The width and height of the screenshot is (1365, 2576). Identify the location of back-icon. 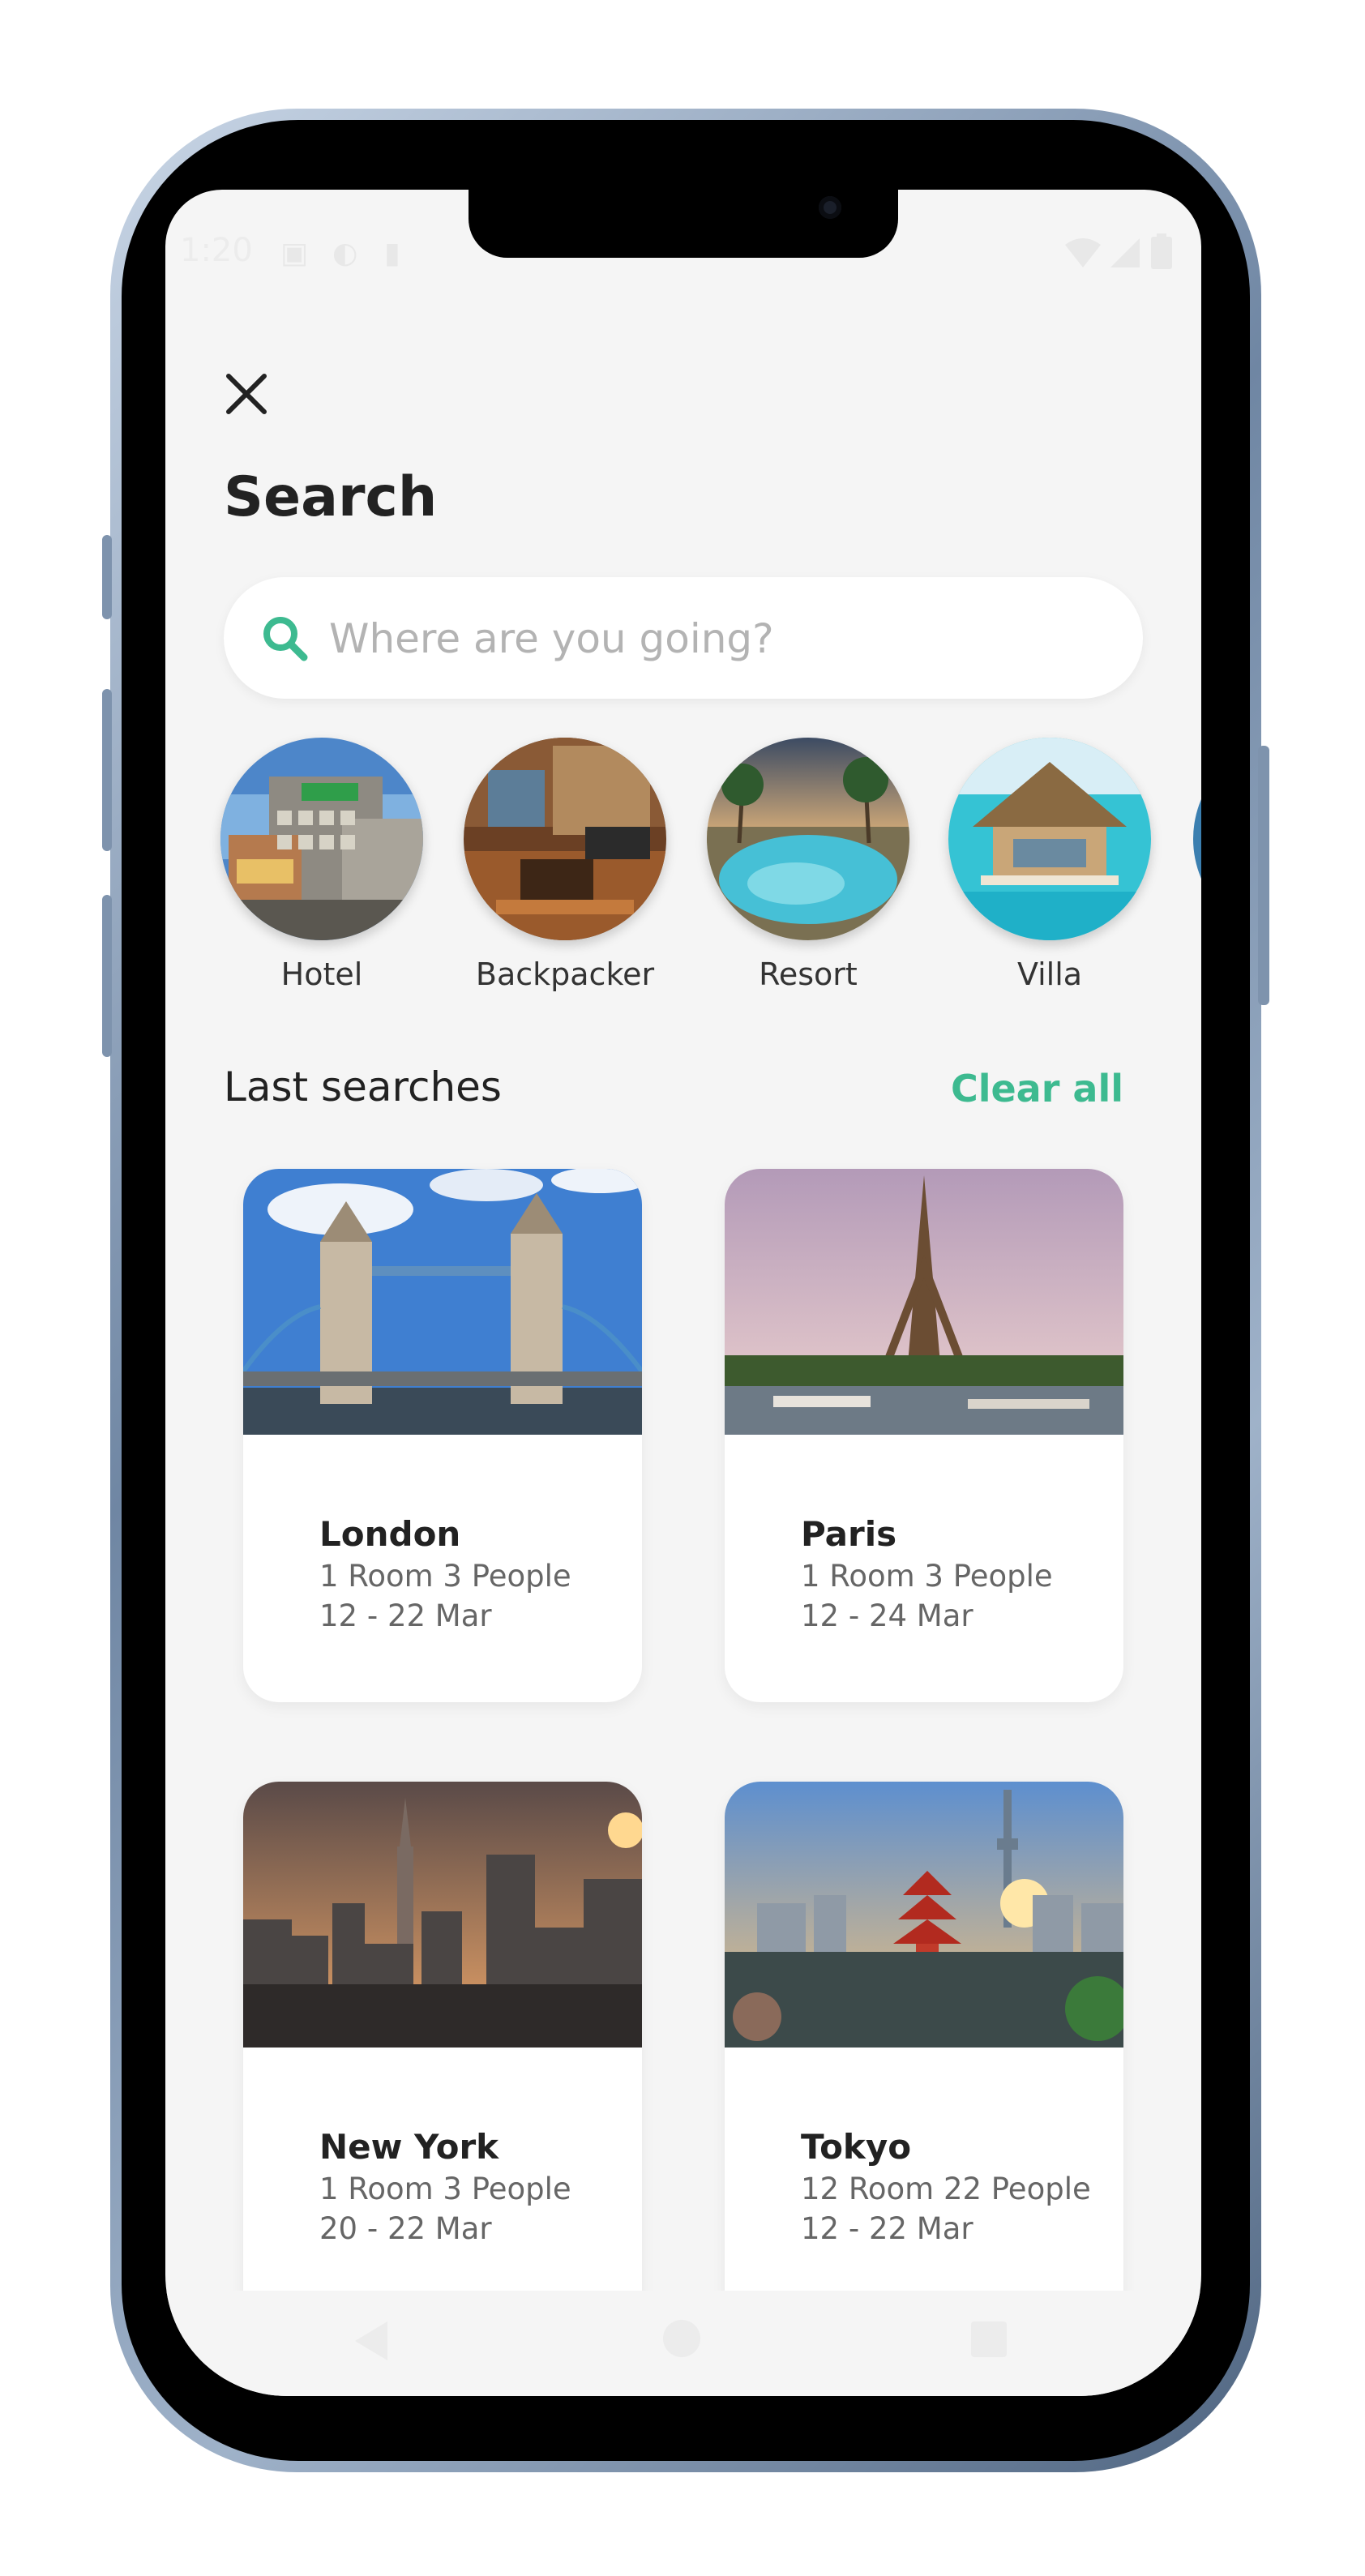
(371, 2341).